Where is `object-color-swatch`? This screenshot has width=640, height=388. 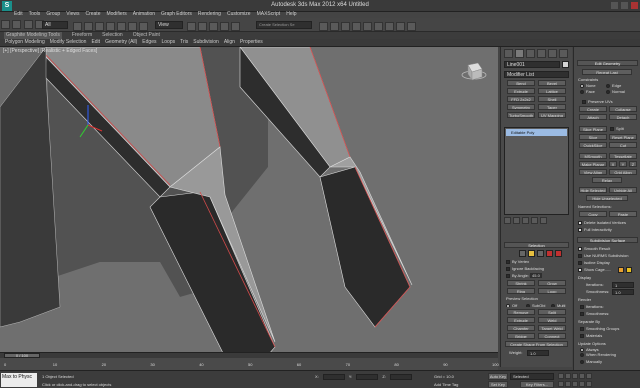
object-color-swatch is located at coordinates (565, 64).